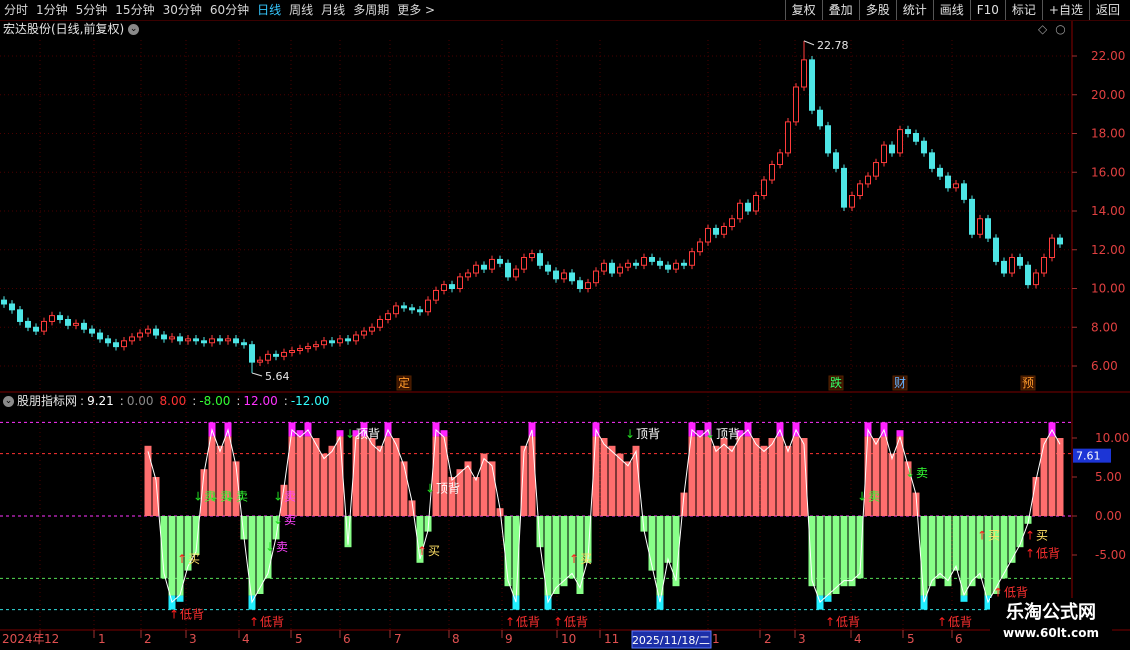 The width and height of the screenshot is (1130, 650). I want to click on tab-15min: 15分钟, so click(134, 10).